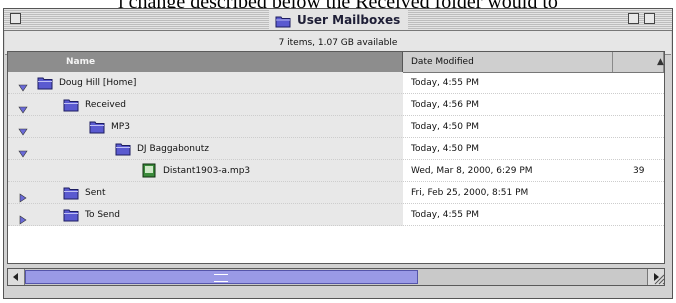  I want to click on column-header-date-modified: Date Modified, so click(508, 62).